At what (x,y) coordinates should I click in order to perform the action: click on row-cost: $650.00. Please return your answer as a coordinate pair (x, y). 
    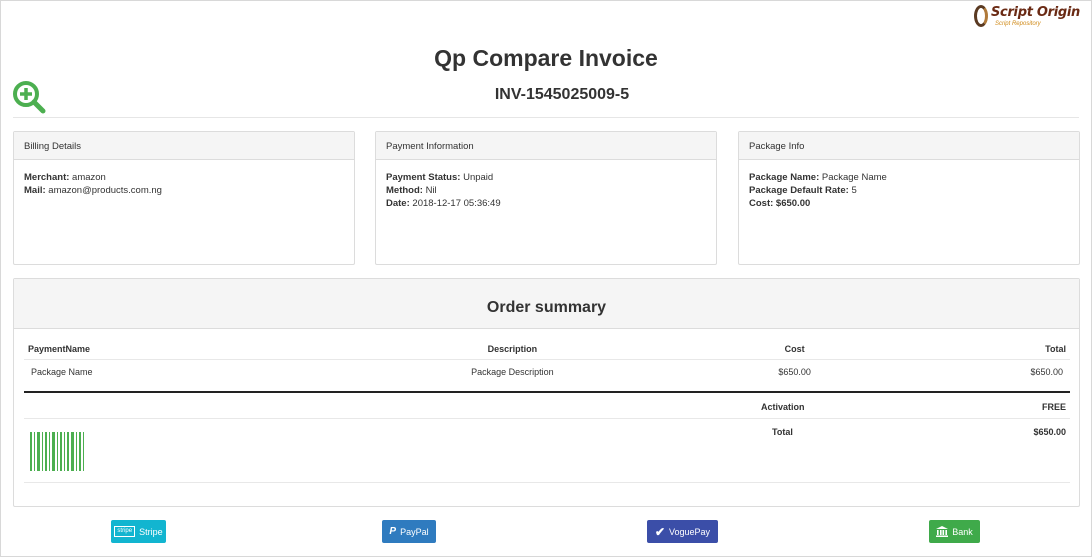
    Looking at the image, I should click on (794, 371).